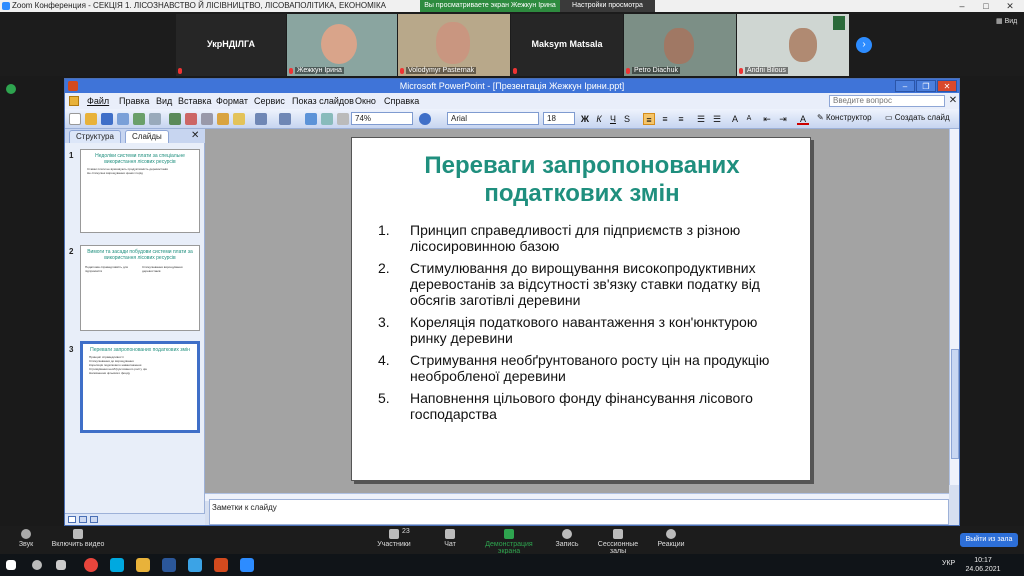  Describe the element at coordinates (905, 86) in the screenshot. I see `ppt-minimize-icon: –` at that location.